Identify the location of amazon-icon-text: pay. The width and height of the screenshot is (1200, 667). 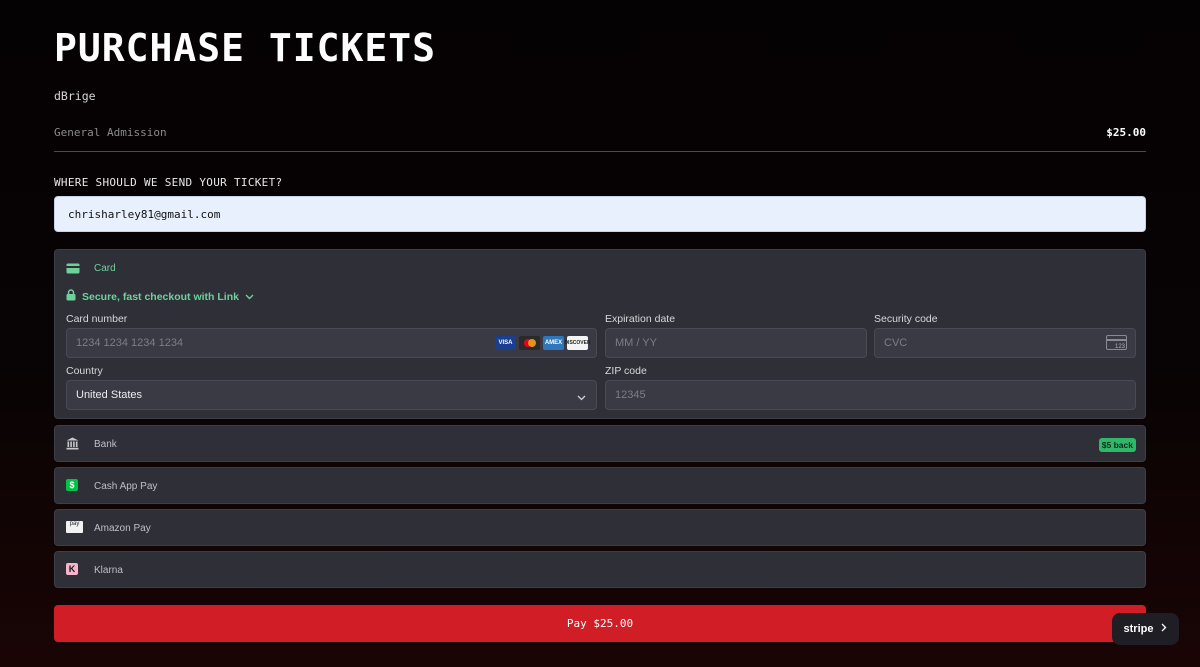
(74, 527).